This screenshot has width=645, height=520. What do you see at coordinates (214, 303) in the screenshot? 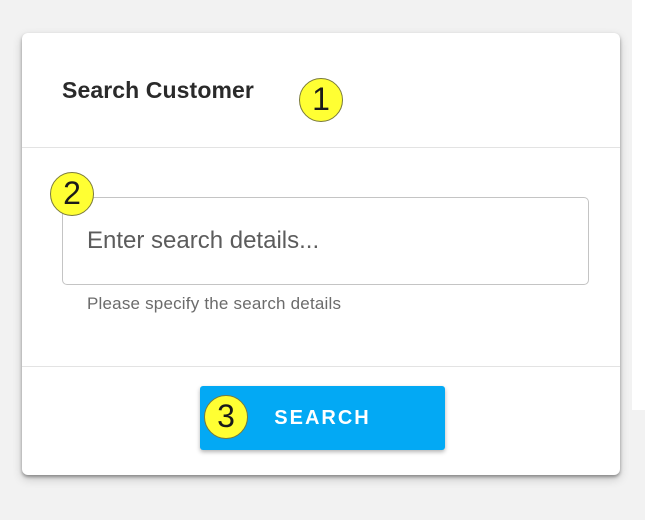
I see `search-helper-text: Please specify the search details` at bounding box center [214, 303].